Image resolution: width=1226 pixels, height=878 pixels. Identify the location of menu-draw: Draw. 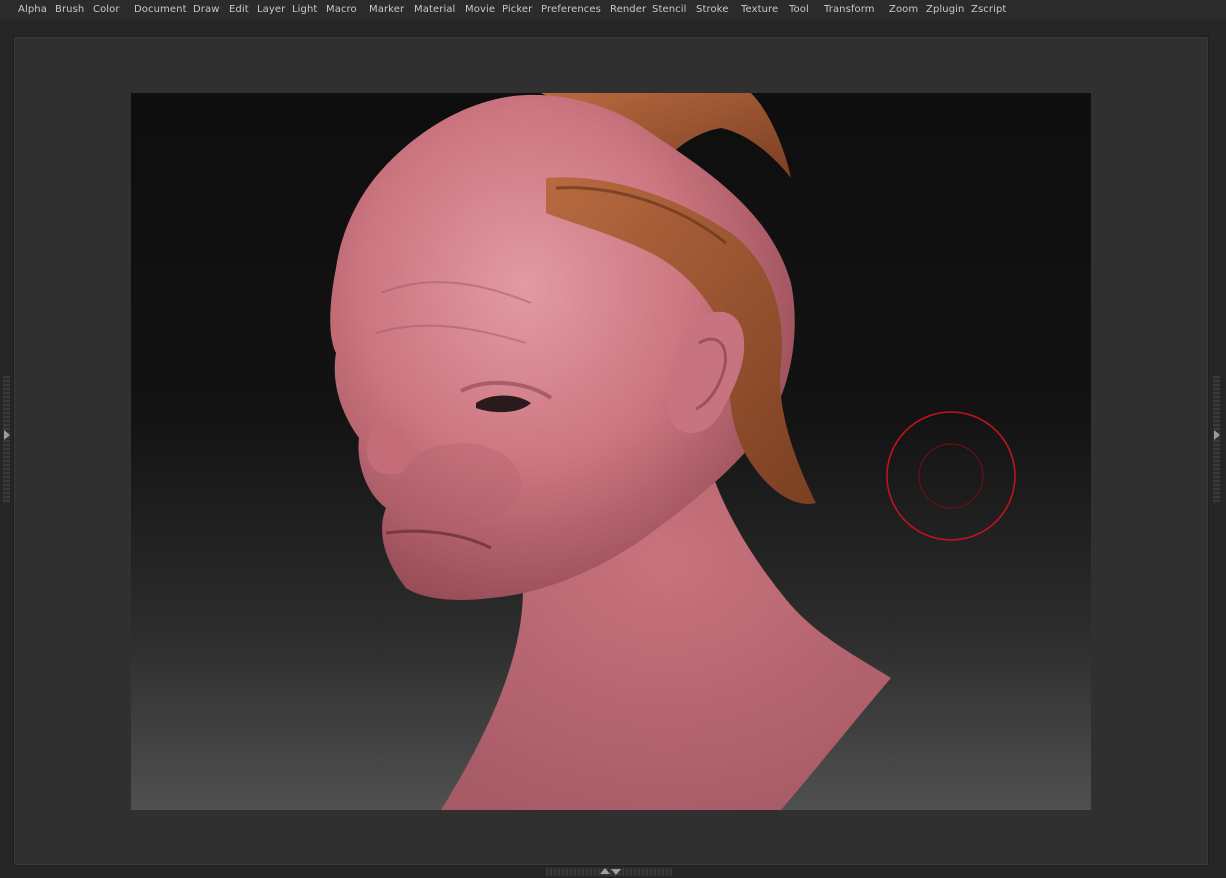
(206, 9).